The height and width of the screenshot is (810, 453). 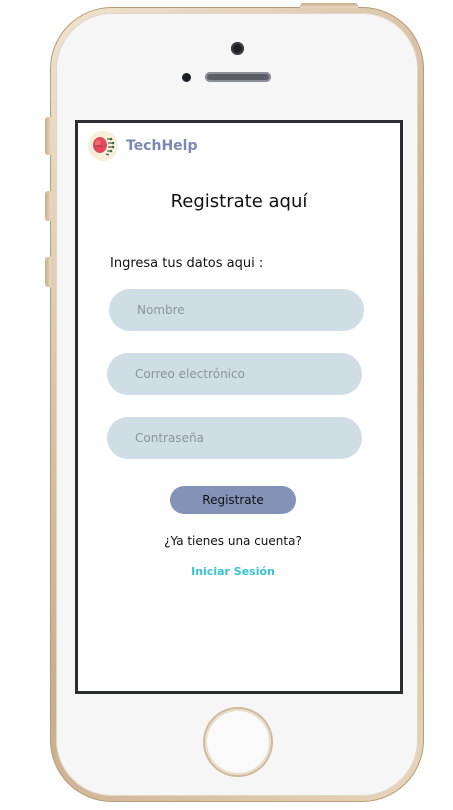 I want to click on front-camera, so click(x=237, y=48).